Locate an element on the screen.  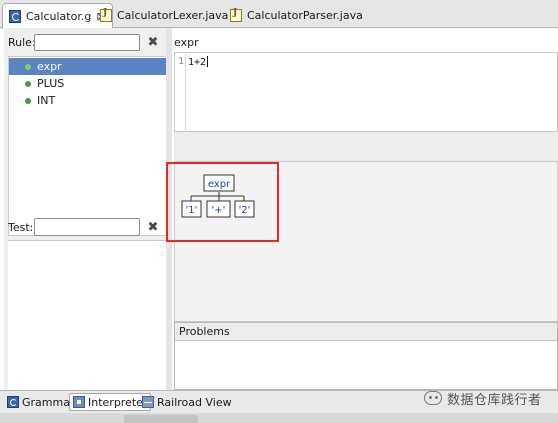
wechat-icon is located at coordinates (433, 398).